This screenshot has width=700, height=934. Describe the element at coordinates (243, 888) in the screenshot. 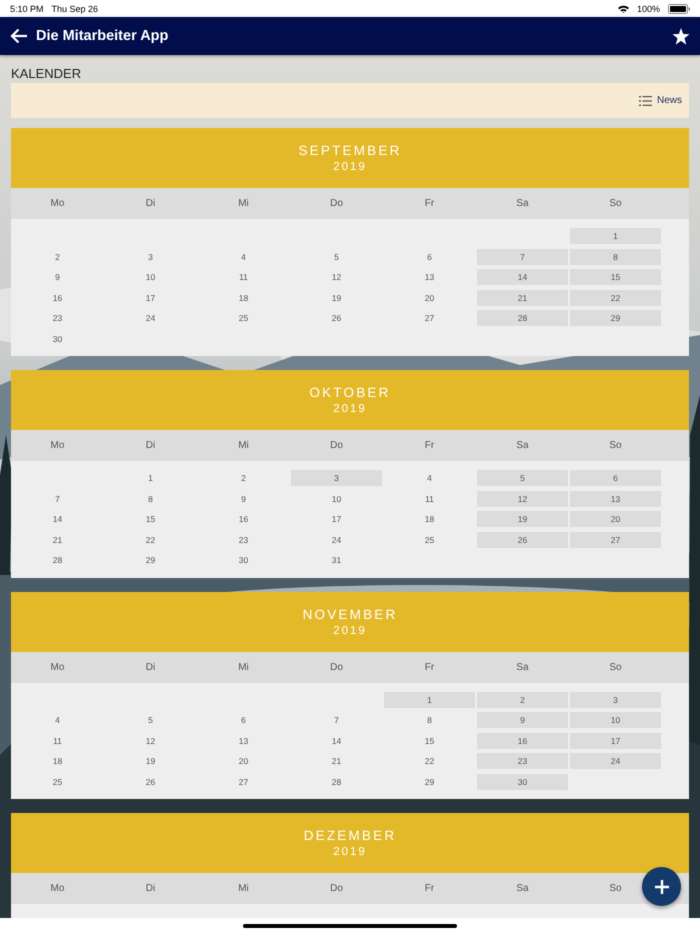

I see `weekday-label: Mi` at that location.